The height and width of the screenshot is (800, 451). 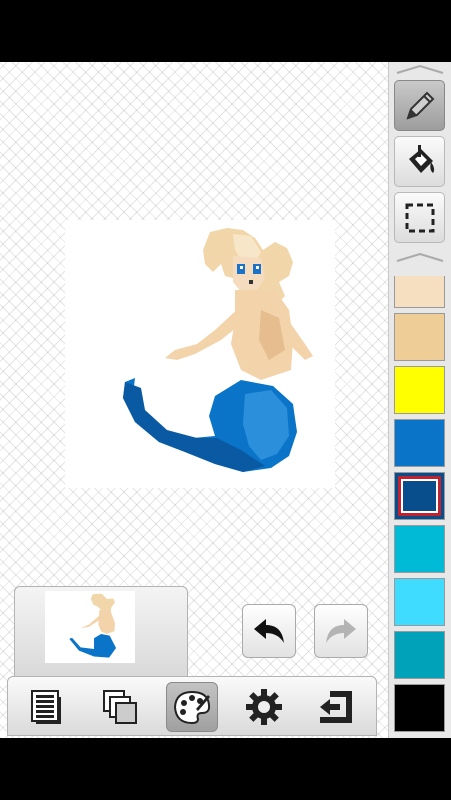 I want to click on fill-tool-button, so click(x=419, y=161).